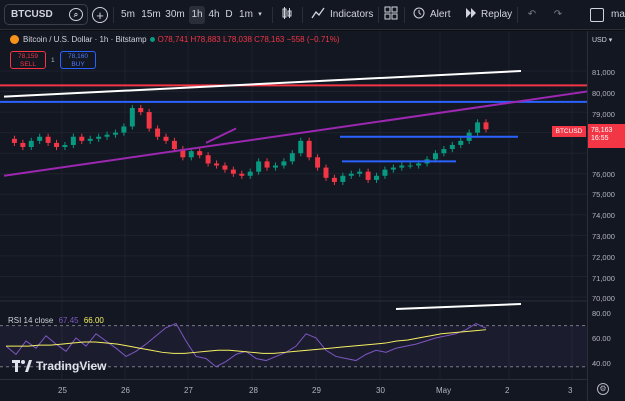 The width and height of the screenshot is (625, 401). Describe the element at coordinates (352, 15) in the screenshot. I see `indicators-button: Indicators` at that location.